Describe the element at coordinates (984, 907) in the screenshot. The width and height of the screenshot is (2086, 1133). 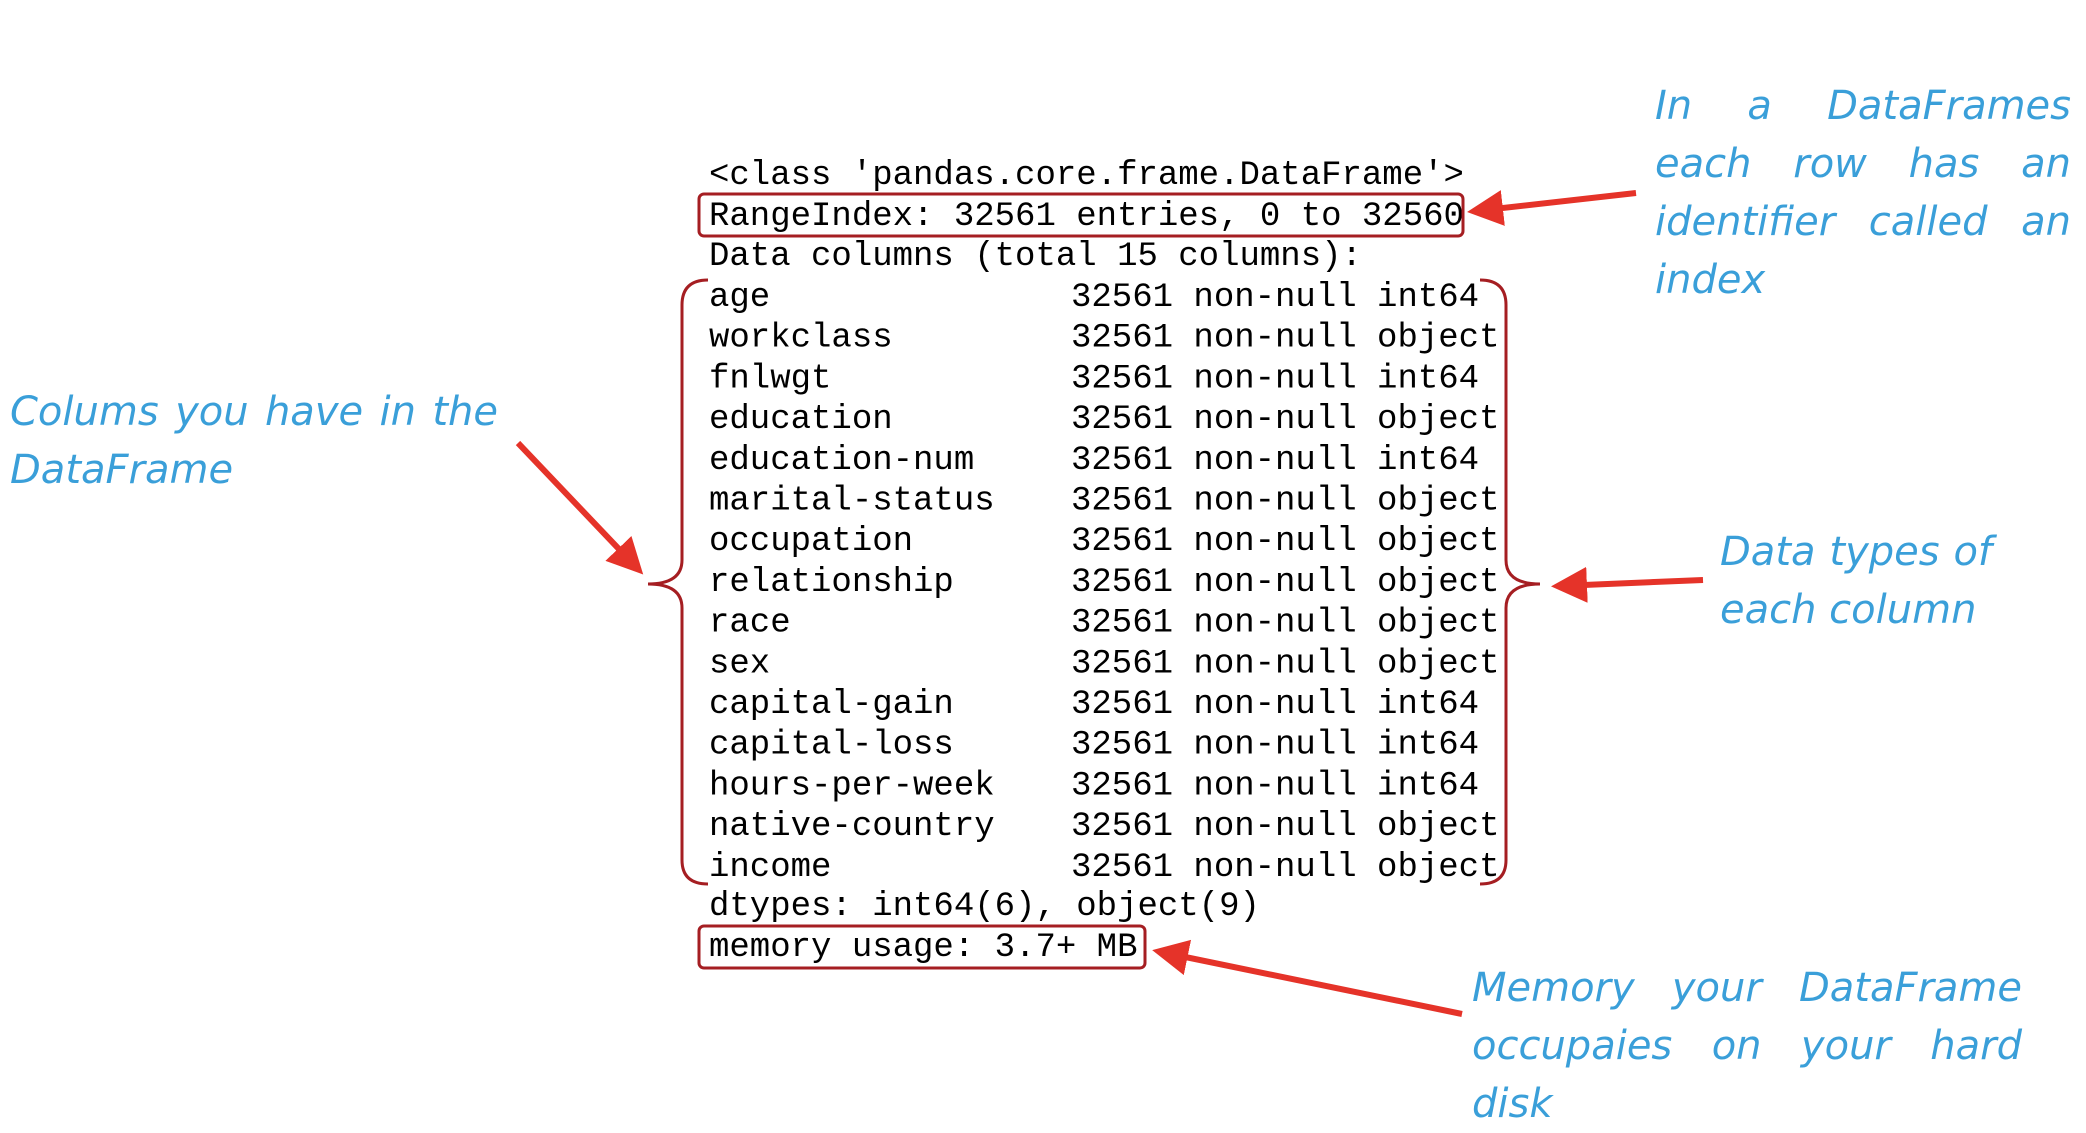
I see `dtypes-line: dtypes: int64(6), object(9)` at that location.